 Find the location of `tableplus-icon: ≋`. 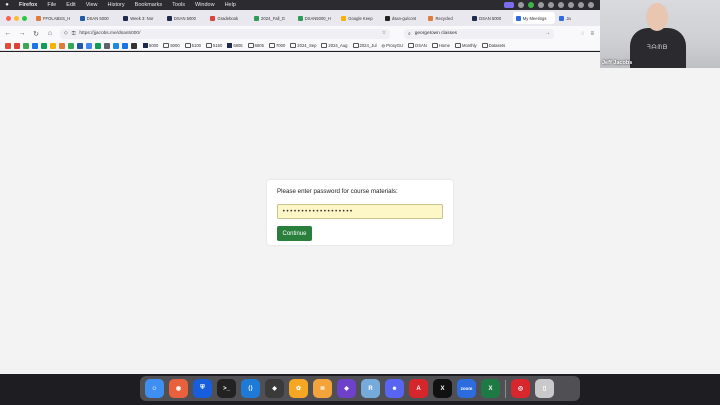

tableplus-icon: ≋ is located at coordinates (322, 388).